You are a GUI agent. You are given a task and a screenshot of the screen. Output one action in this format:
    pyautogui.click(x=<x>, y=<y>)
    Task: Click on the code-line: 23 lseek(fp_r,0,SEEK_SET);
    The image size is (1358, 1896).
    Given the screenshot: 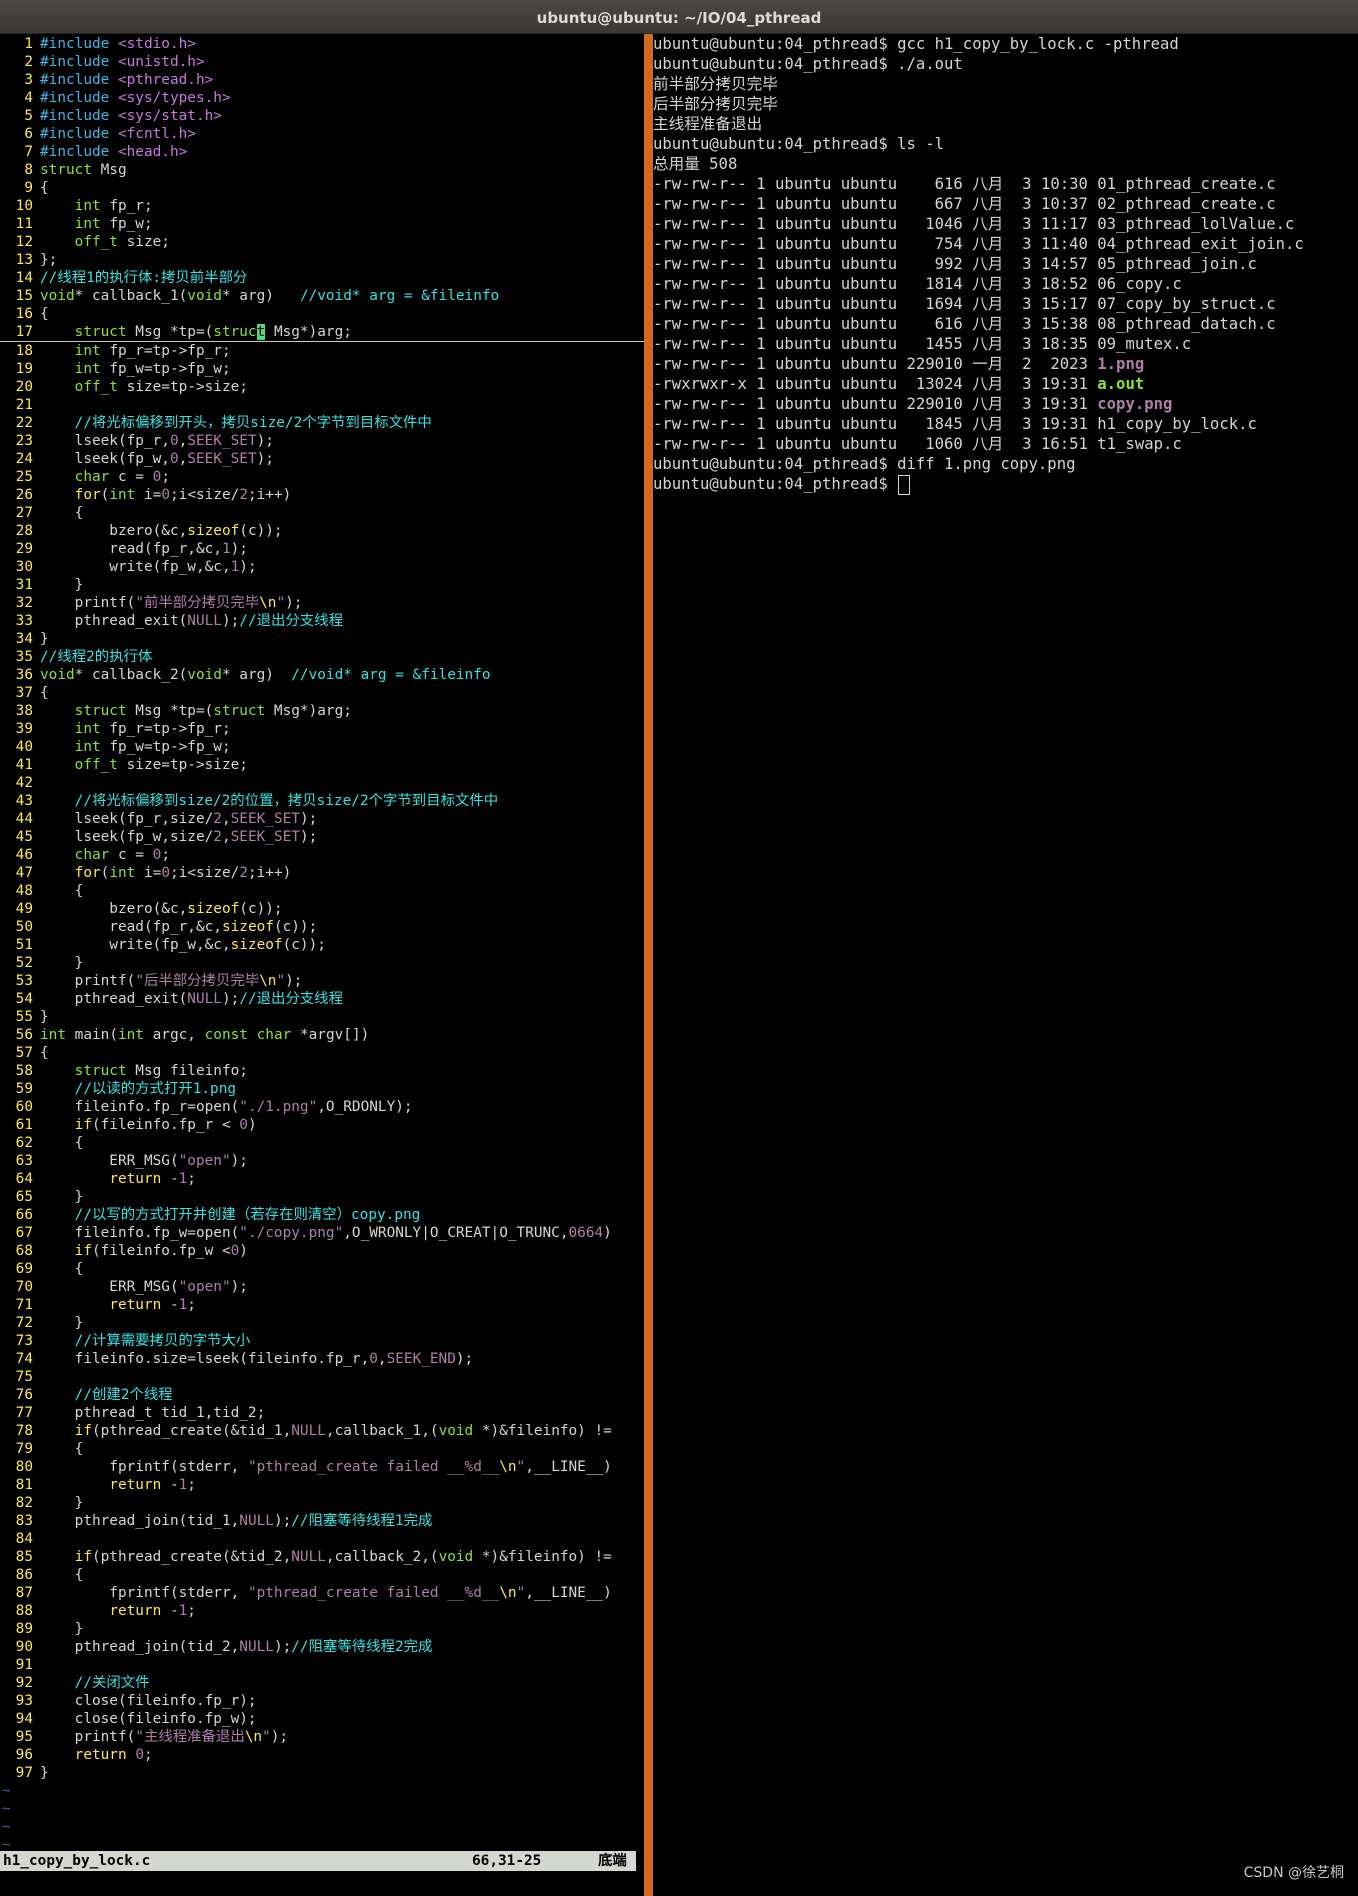 What is the action you would take?
    pyautogui.click(x=322, y=441)
    